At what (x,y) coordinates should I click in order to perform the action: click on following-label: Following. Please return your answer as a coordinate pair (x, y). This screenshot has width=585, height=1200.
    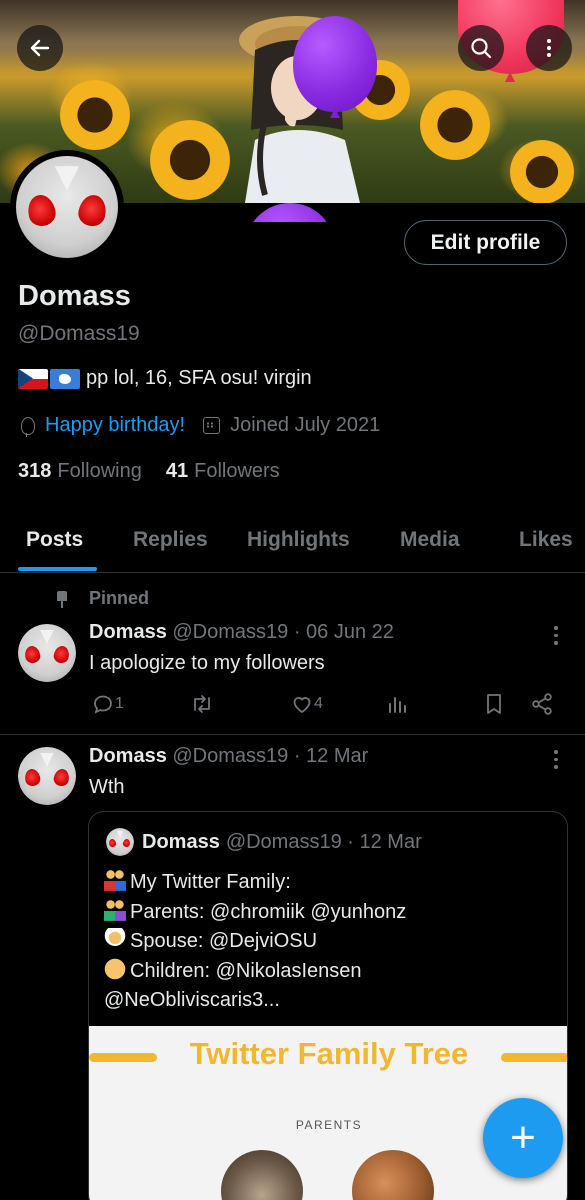
    Looking at the image, I should click on (99, 471).